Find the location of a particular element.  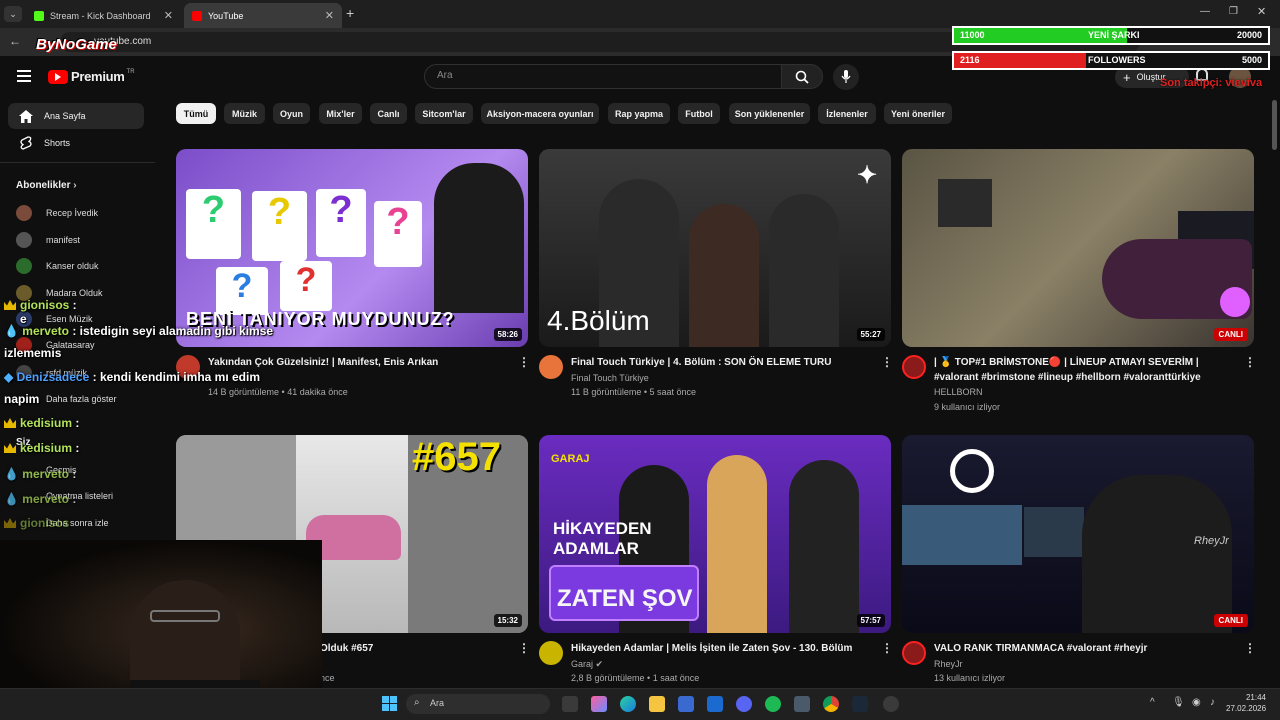

volume-icon: ♪ is located at coordinates (1212, 702).